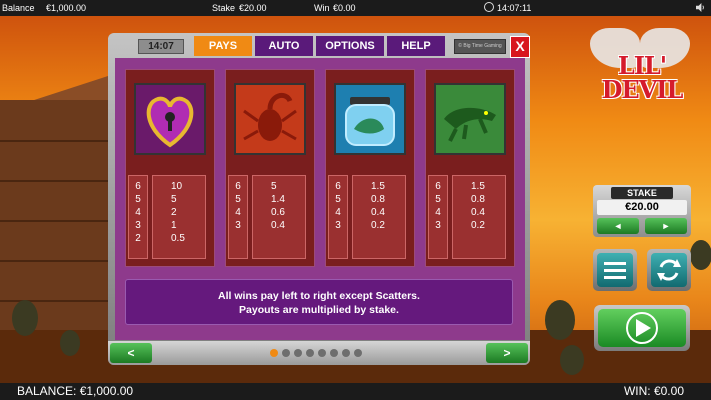 The image size is (711, 400). What do you see at coordinates (642, 211) in the screenshot?
I see `stake-control: STAKE €20.00 ◄ ►` at bounding box center [642, 211].